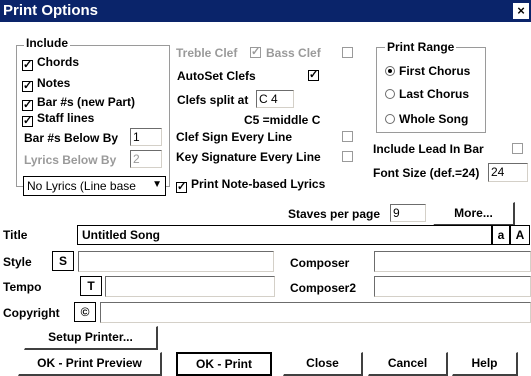  I want to click on tempo-label: Tempo, so click(22, 287).